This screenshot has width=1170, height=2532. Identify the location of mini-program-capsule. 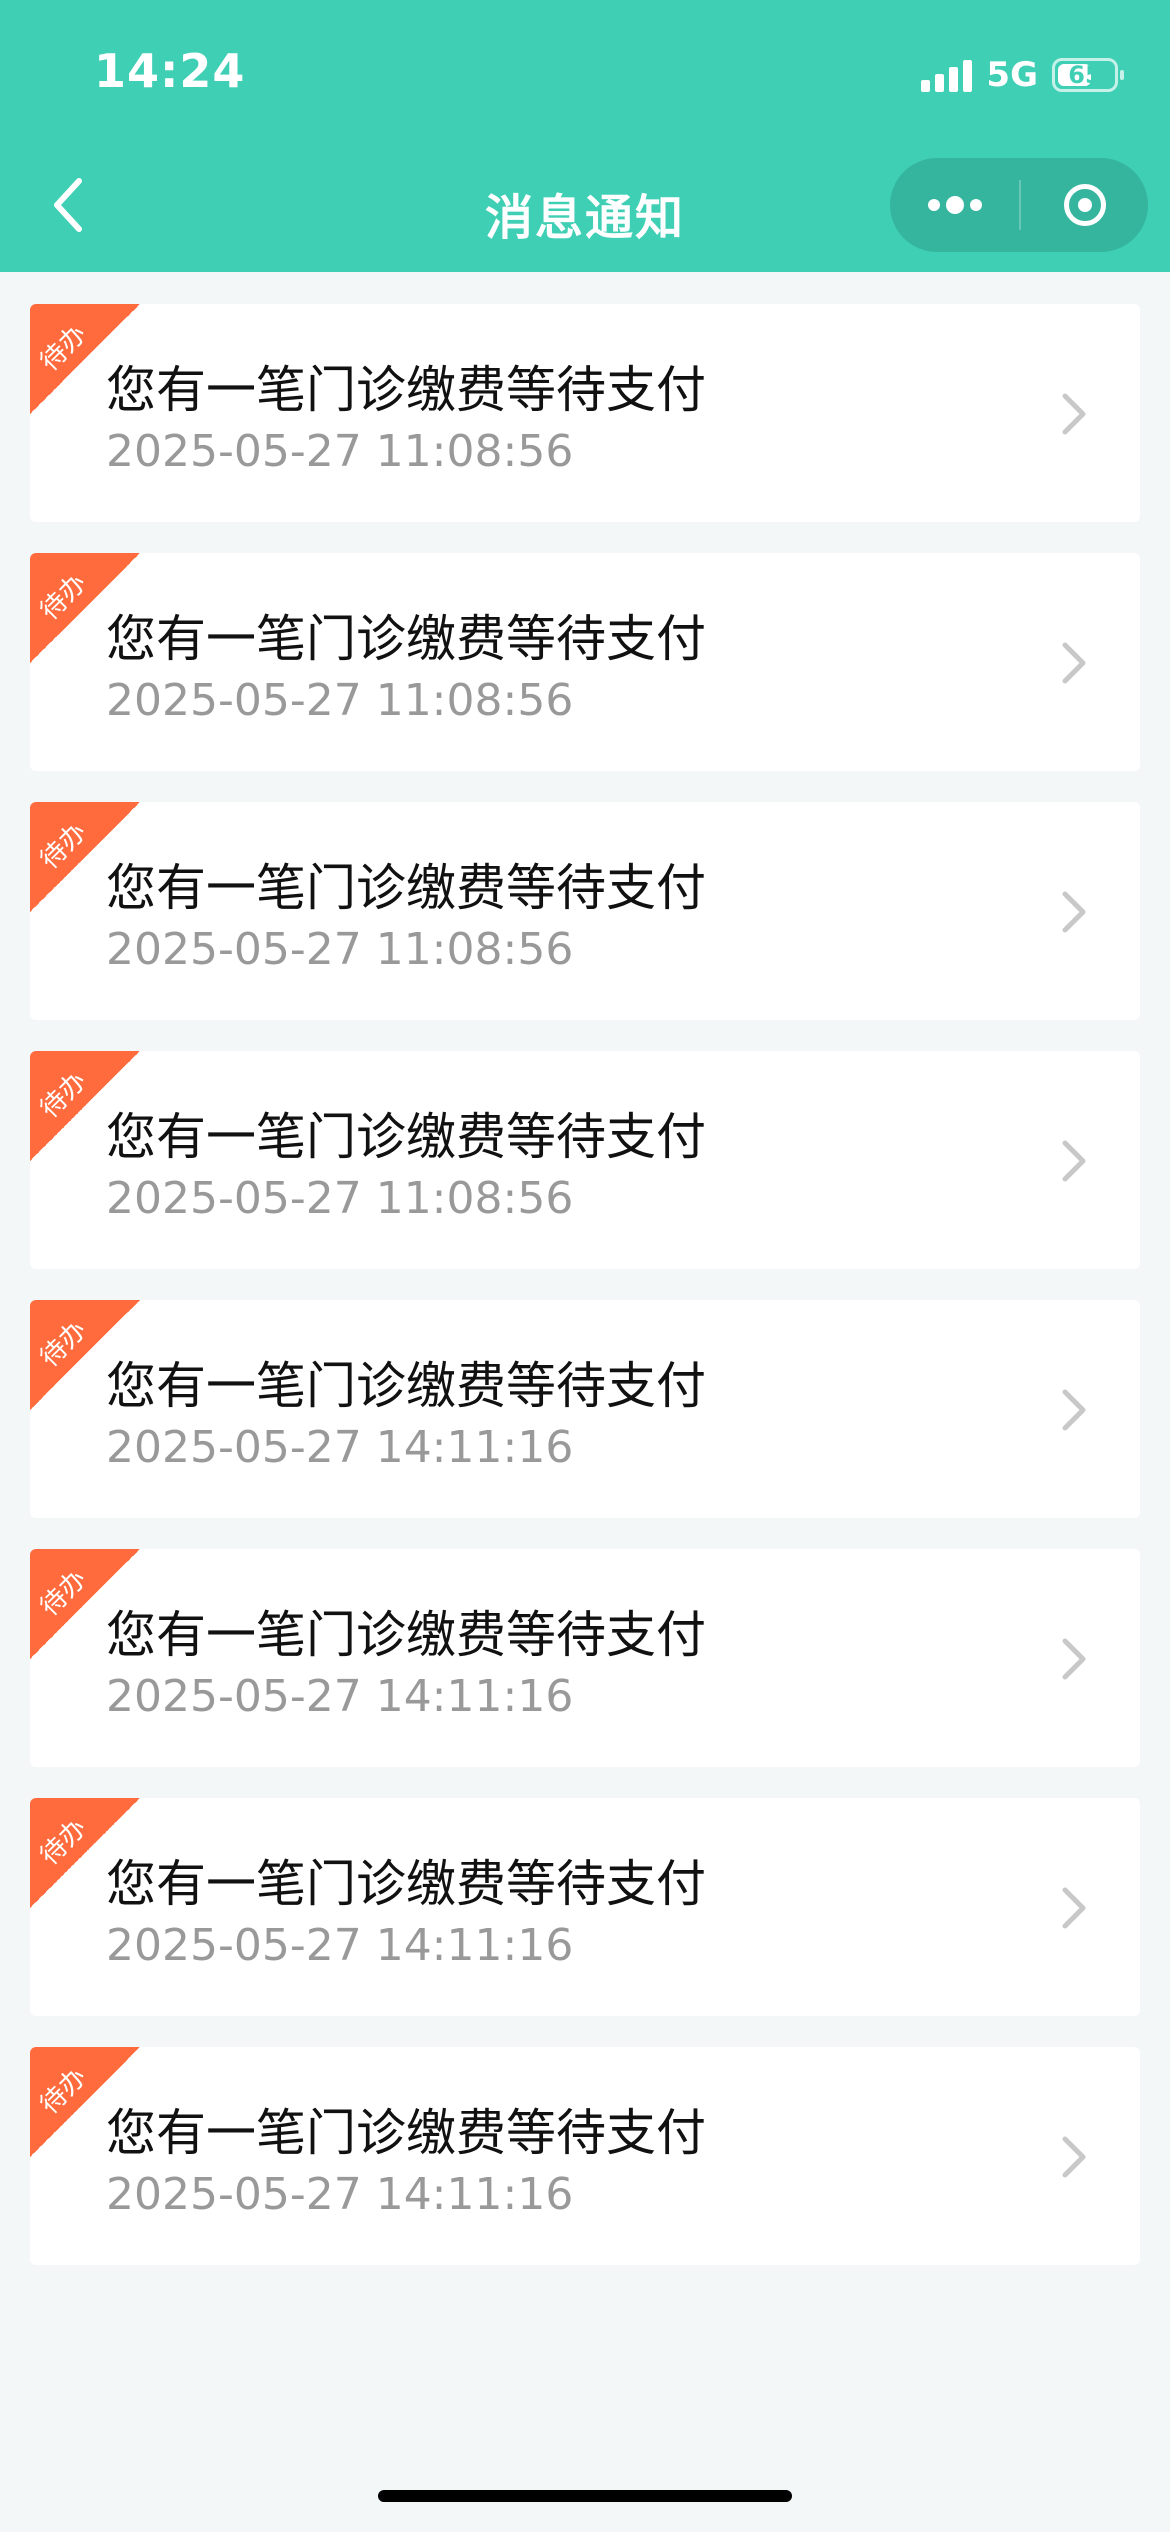
(1019, 205).